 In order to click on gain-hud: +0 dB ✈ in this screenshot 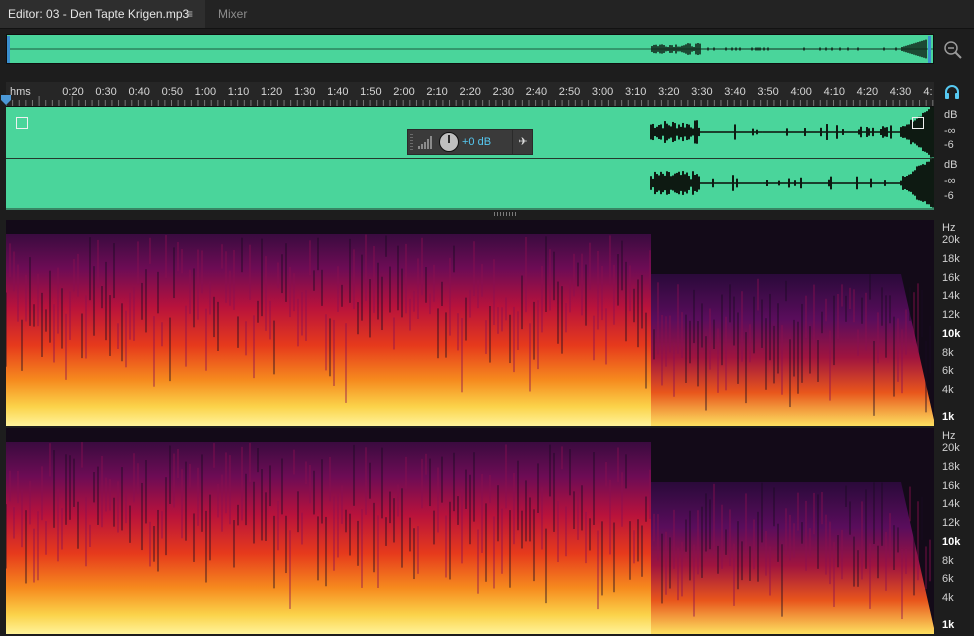, I will do `click(470, 142)`.